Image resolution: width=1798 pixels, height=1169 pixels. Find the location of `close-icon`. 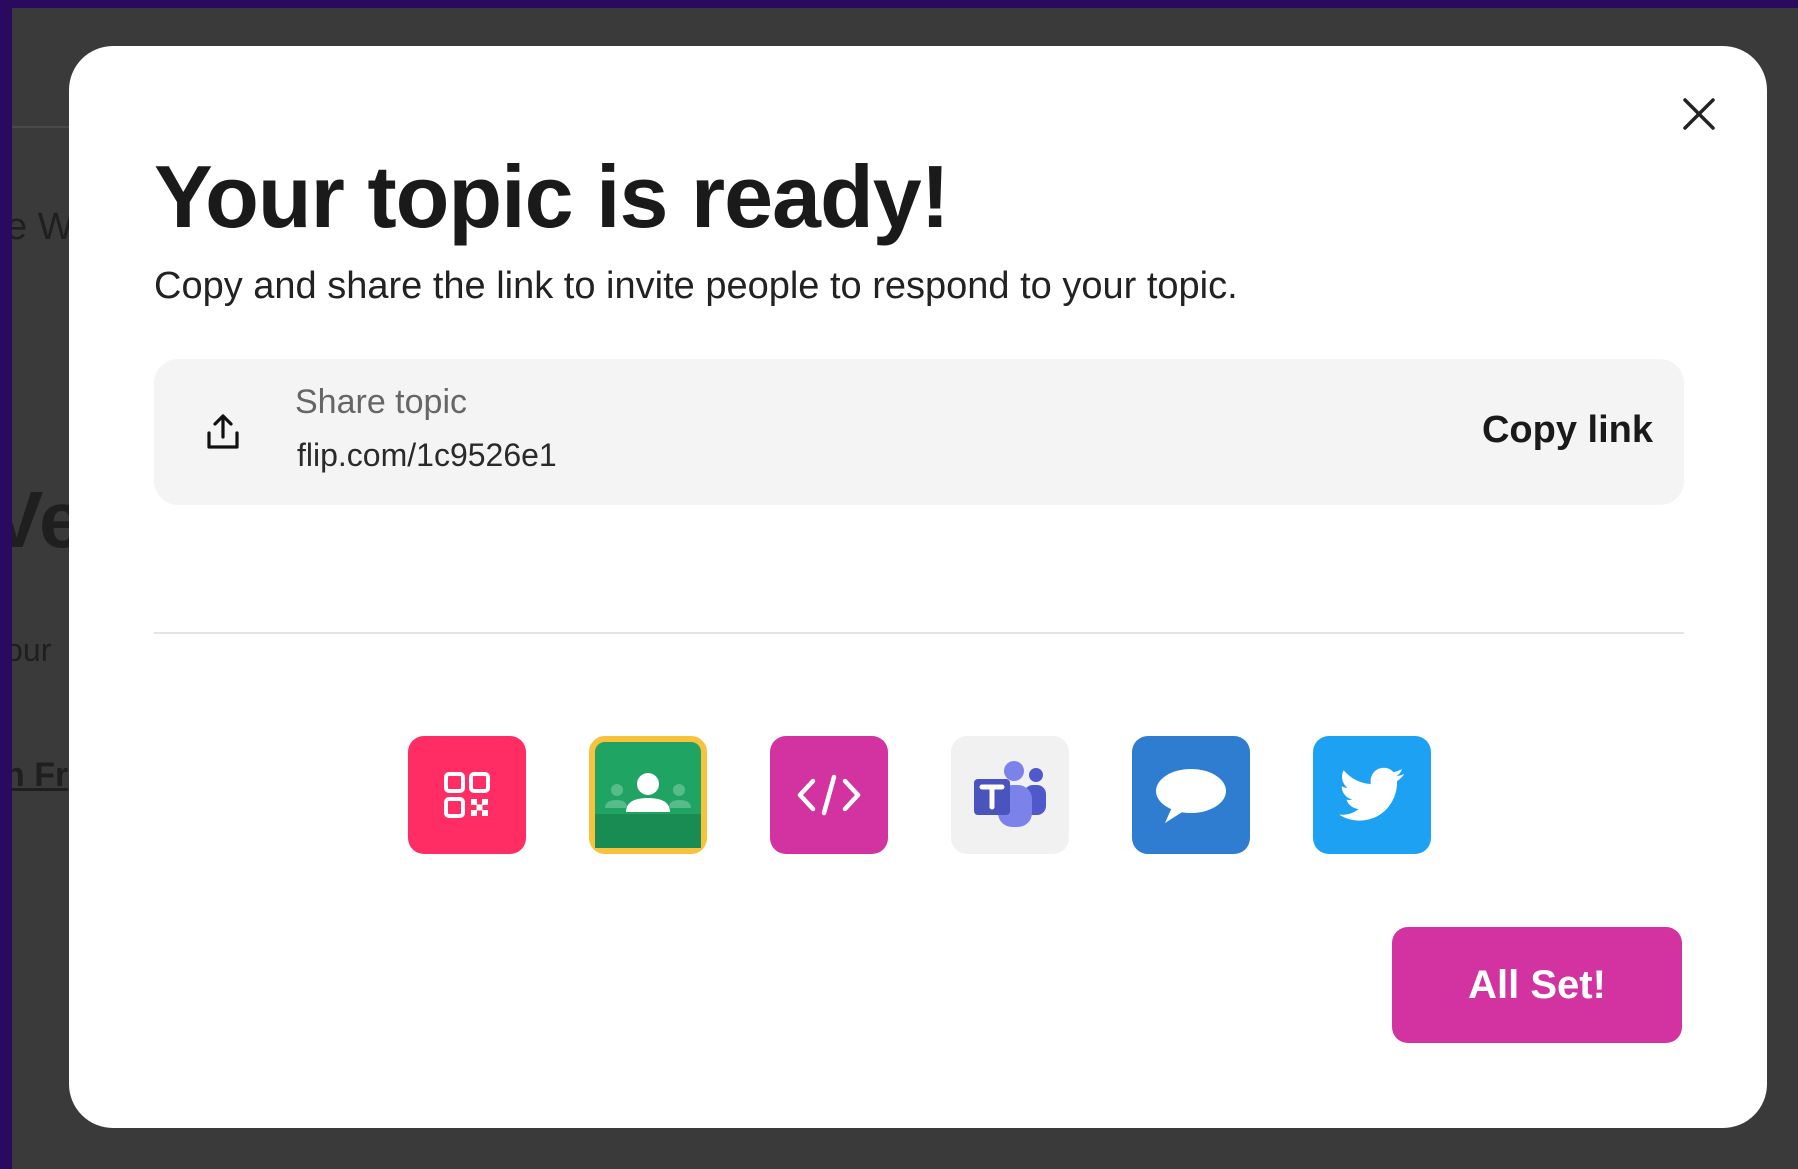

close-icon is located at coordinates (1699, 114).